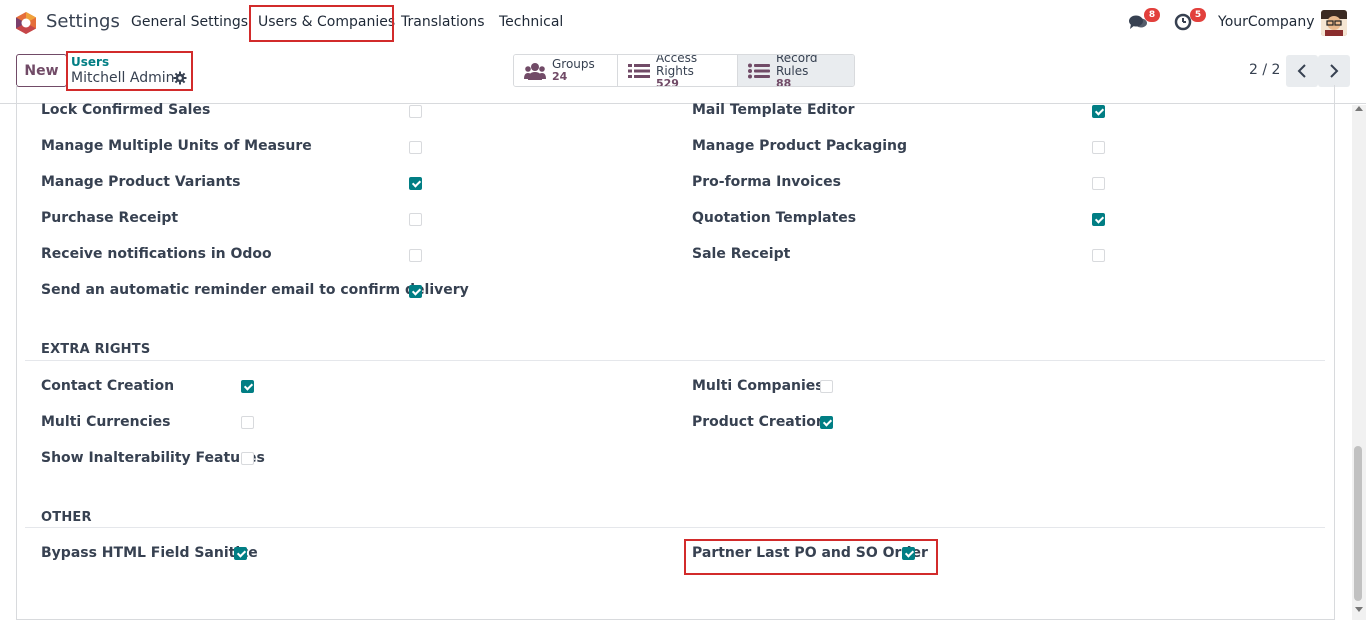  I want to click on field-label: Quotation Templates, so click(774, 218).